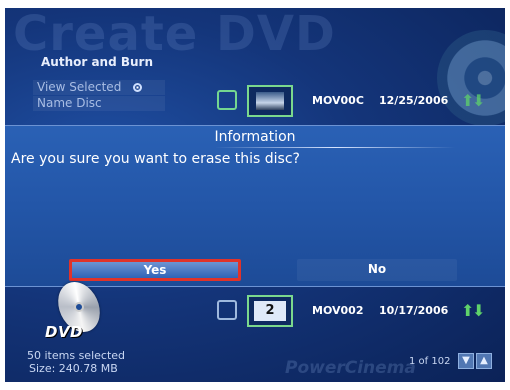  Describe the element at coordinates (255, 137) in the screenshot. I see `dialog-title: Information` at that location.